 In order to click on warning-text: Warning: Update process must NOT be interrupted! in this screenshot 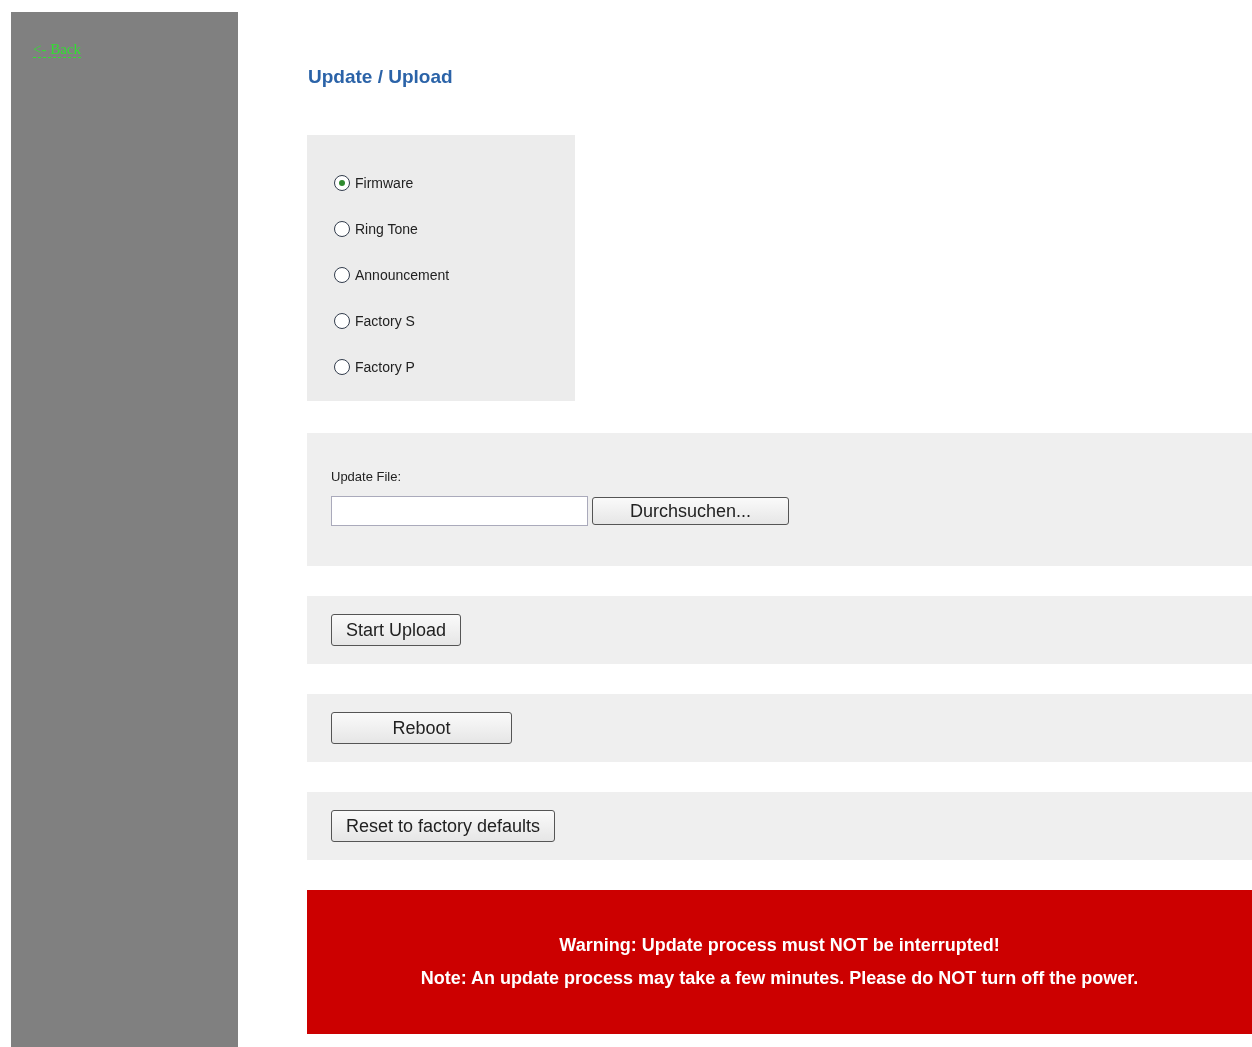, I will do `click(779, 945)`.